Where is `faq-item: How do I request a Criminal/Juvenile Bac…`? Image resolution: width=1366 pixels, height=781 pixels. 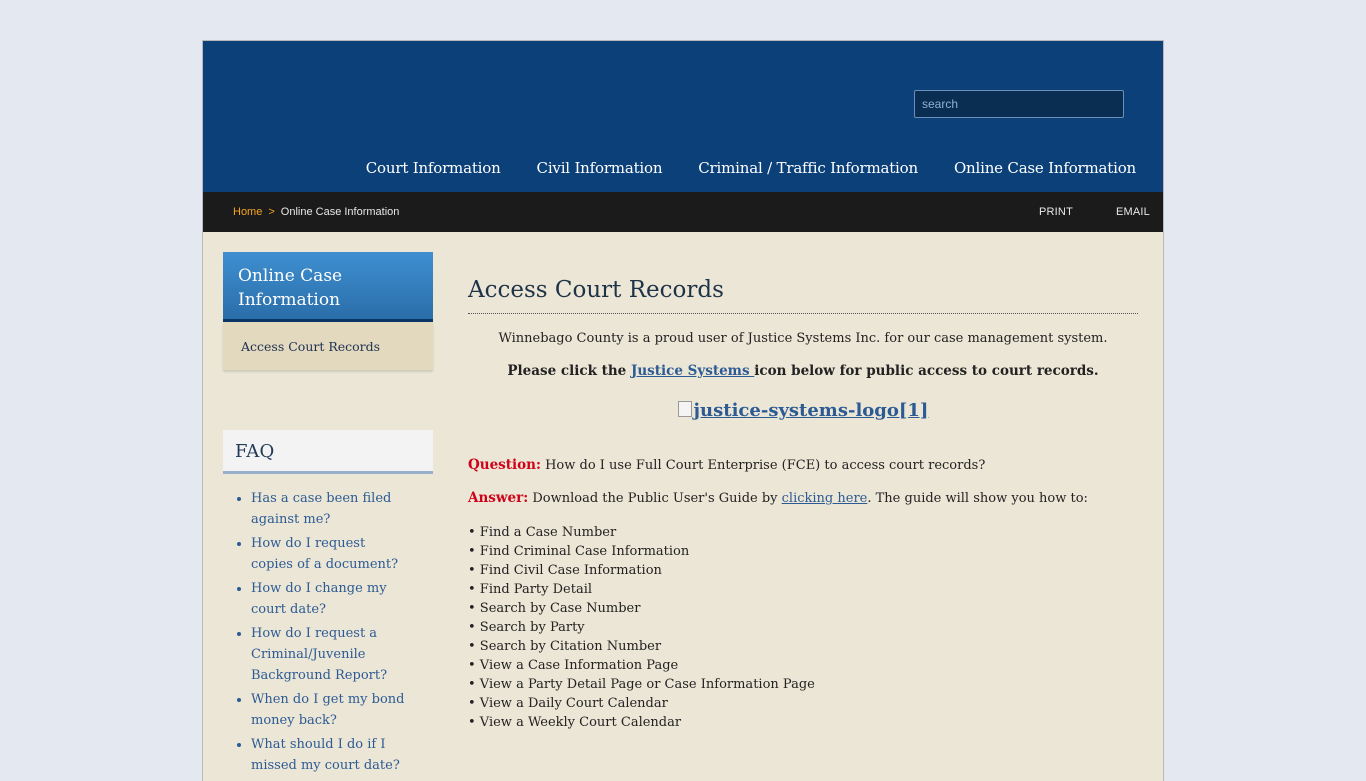
faq-item: How do I request a Criminal/Juvenile Bac… is located at coordinates (342, 654).